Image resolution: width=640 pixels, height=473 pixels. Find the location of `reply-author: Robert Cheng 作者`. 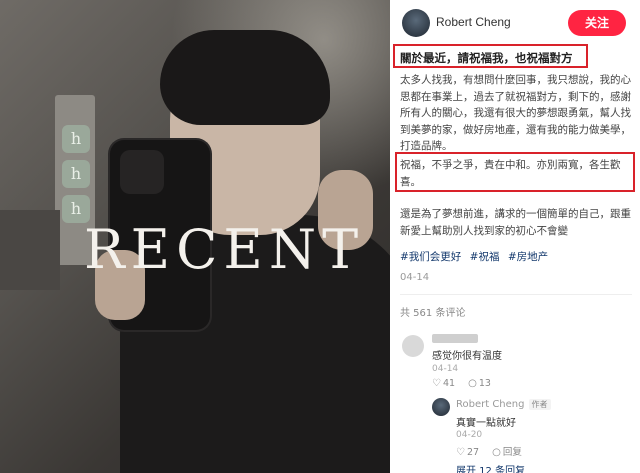

reply-author: Robert Cheng 作者 is located at coordinates (503, 404).